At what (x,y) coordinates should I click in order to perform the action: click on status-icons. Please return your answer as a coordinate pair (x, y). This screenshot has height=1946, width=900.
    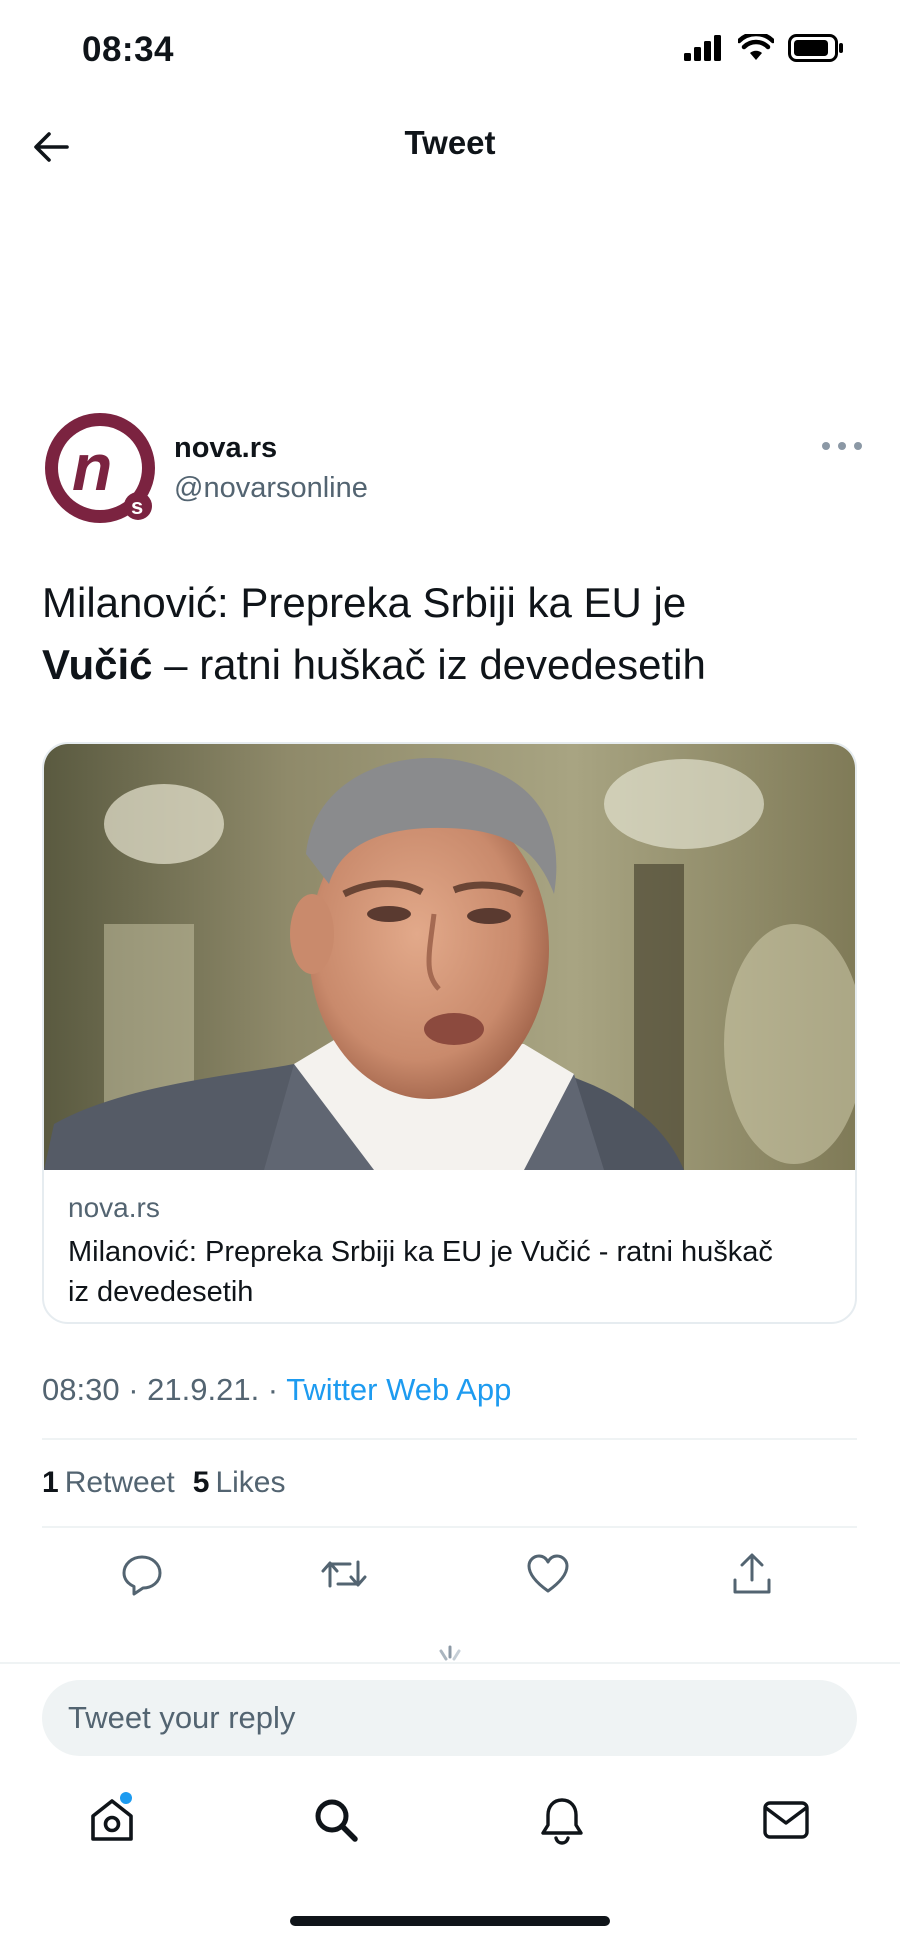
    Looking at the image, I should click on (764, 48).